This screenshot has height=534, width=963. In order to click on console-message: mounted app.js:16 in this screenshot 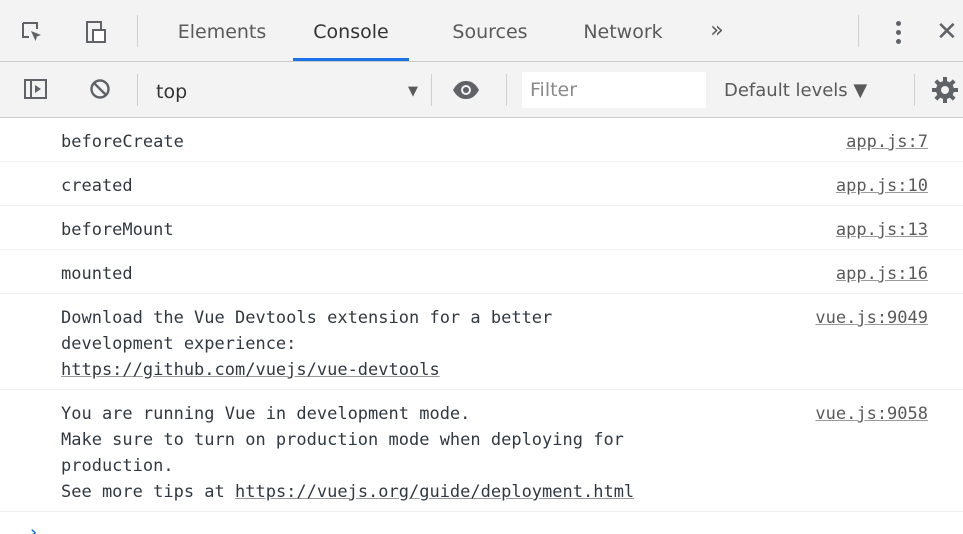, I will do `click(481, 272)`.